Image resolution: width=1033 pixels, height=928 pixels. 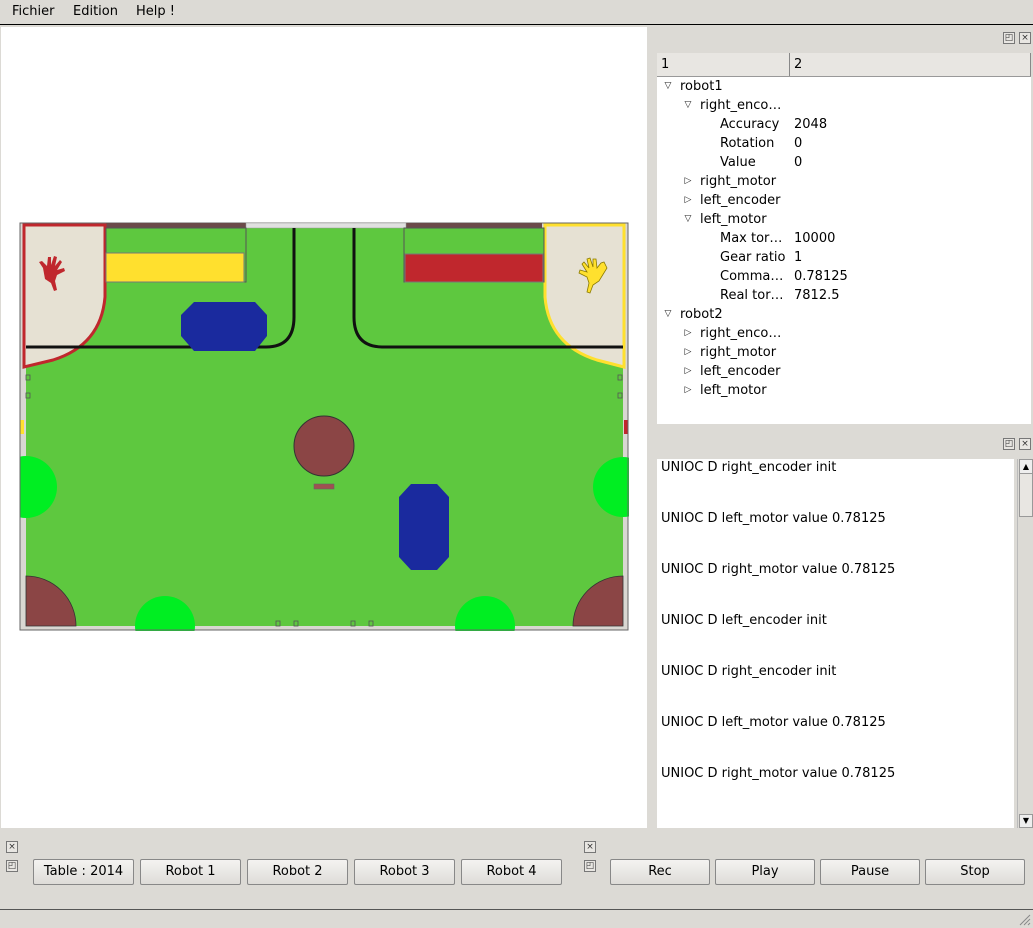 I want to click on blue-fire-horizontal, so click(x=224, y=326).